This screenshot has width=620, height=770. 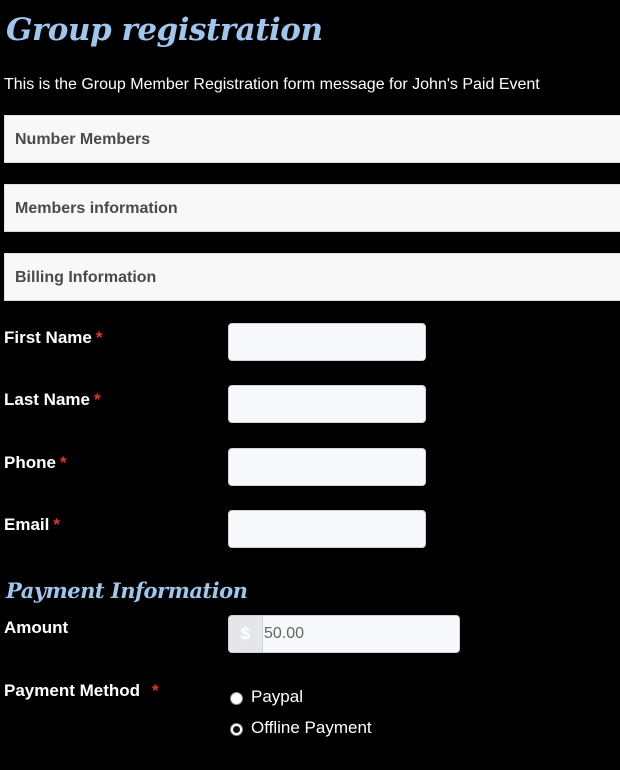 What do you see at coordinates (312, 277) in the screenshot?
I see `section-billing-information: Billing Information` at bounding box center [312, 277].